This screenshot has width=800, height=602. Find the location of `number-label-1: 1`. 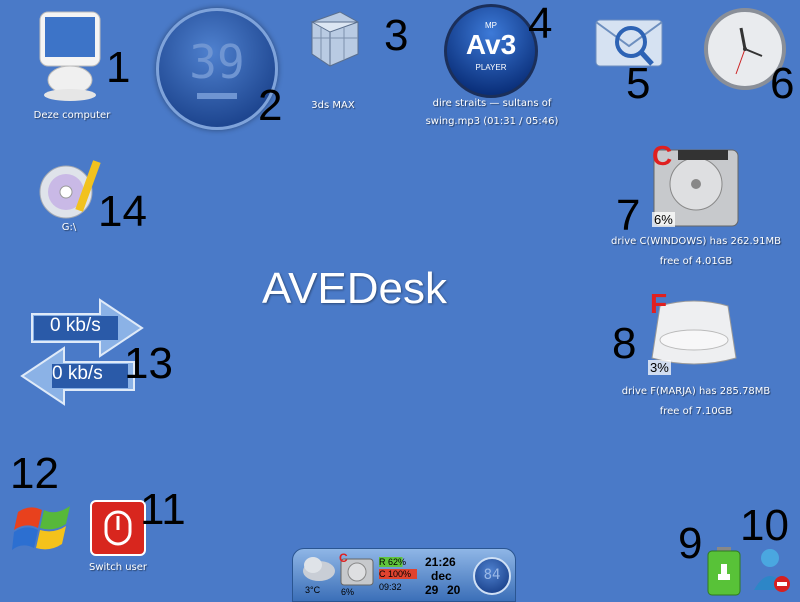

number-label-1: 1 is located at coordinates (118, 67).